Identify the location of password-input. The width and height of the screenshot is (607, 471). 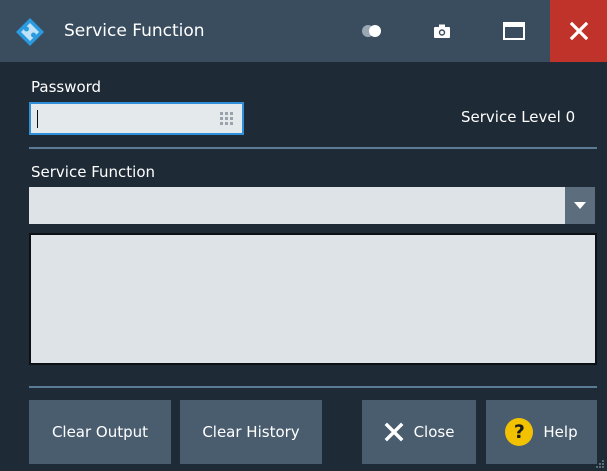
(136, 118).